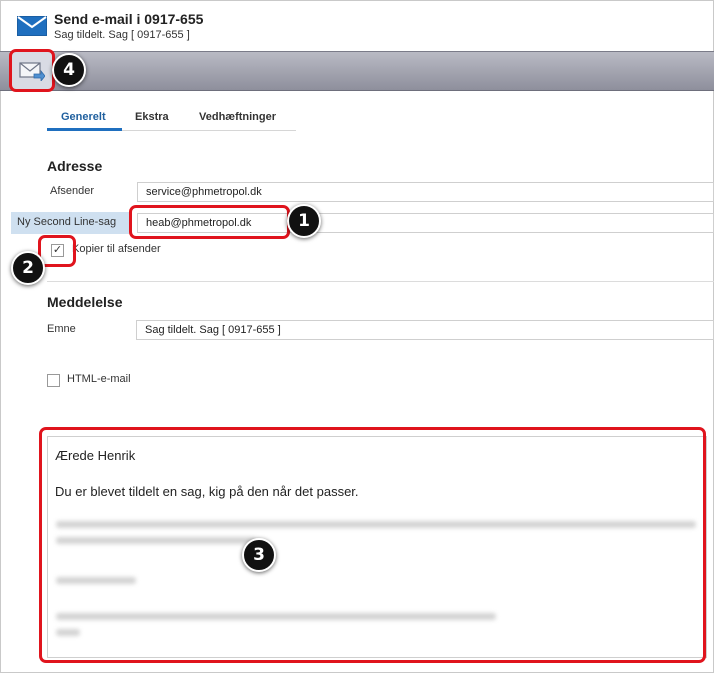 The height and width of the screenshot is (673, 714). I want to click on subject-field: Sag tildelt. Sag [ 0917-655 ], so click(425, 330).